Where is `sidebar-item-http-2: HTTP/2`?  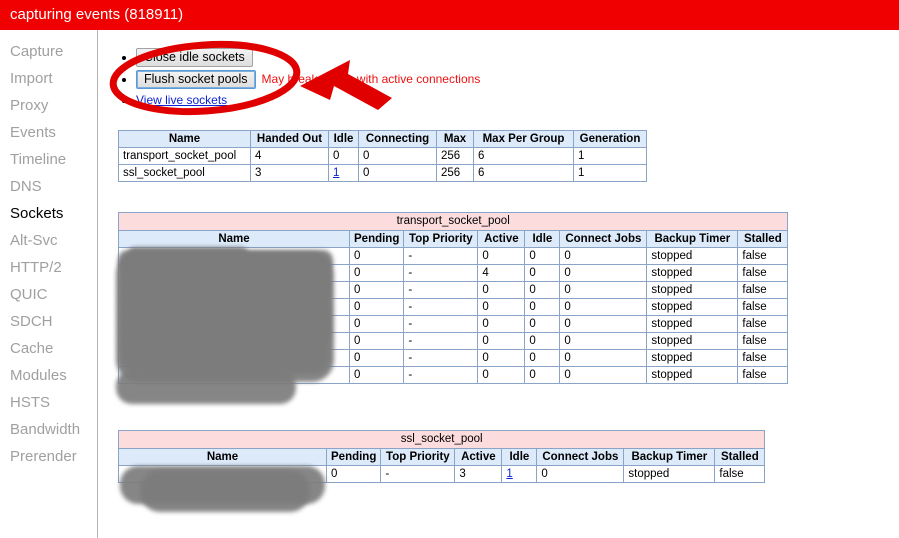
sidebar-item-http-2: HTTP/2 is located at coordinates (48, 267).